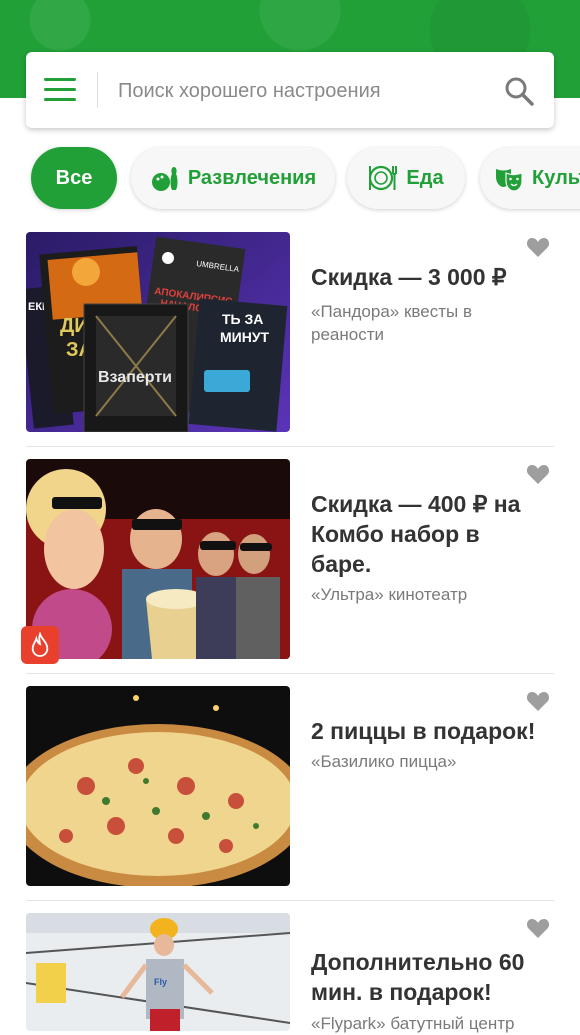  I want to click on chip-label: Все, so click(74, 177).